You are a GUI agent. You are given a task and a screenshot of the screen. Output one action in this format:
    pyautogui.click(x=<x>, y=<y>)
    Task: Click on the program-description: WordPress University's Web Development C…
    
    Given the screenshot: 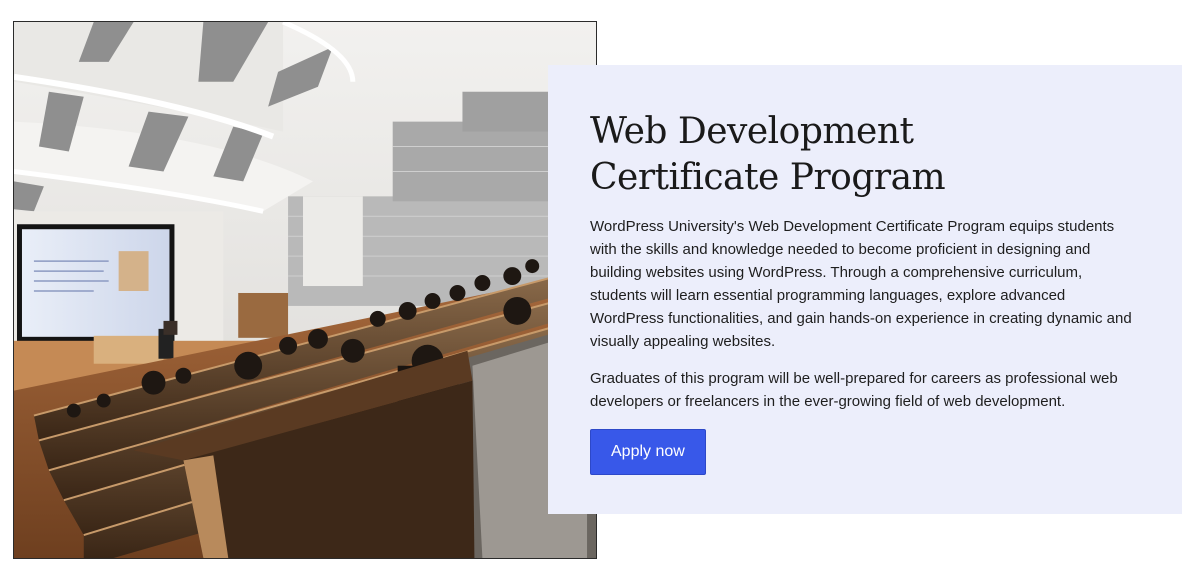 What is the action you would take?
    pyautogui.click(x=861, y=284)
    